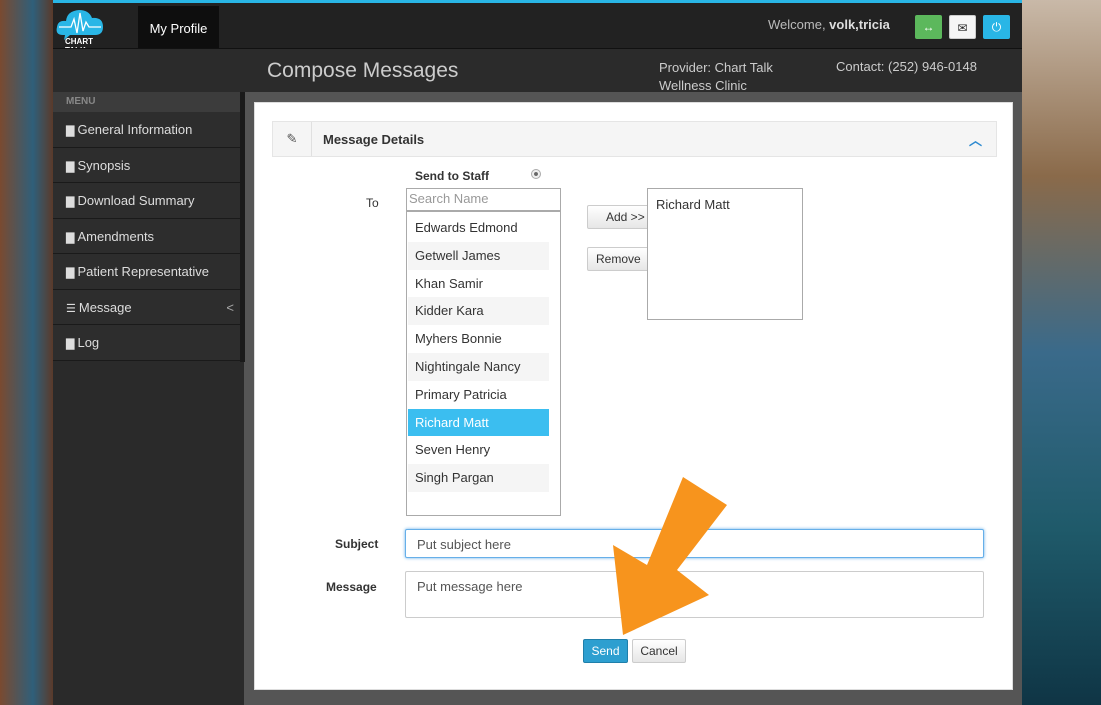 Image resolution: width=1101 pixels, height=705 pixels. Describe the element at coordinates (478, 478) in the screenshot. I see `staff-option: Singh Pargan` at that location.